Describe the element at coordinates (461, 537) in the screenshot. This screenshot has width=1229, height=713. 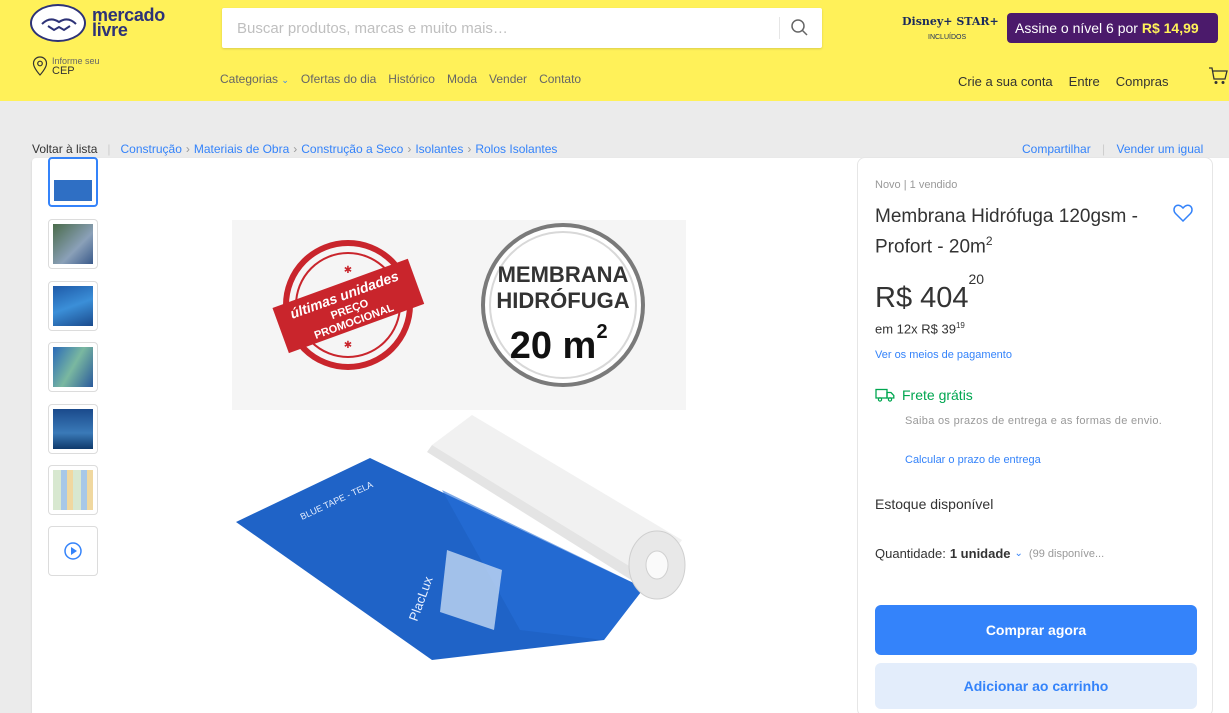
I see `membrane-roll: BLUE TAPE - TELA PlacLux` at that location.